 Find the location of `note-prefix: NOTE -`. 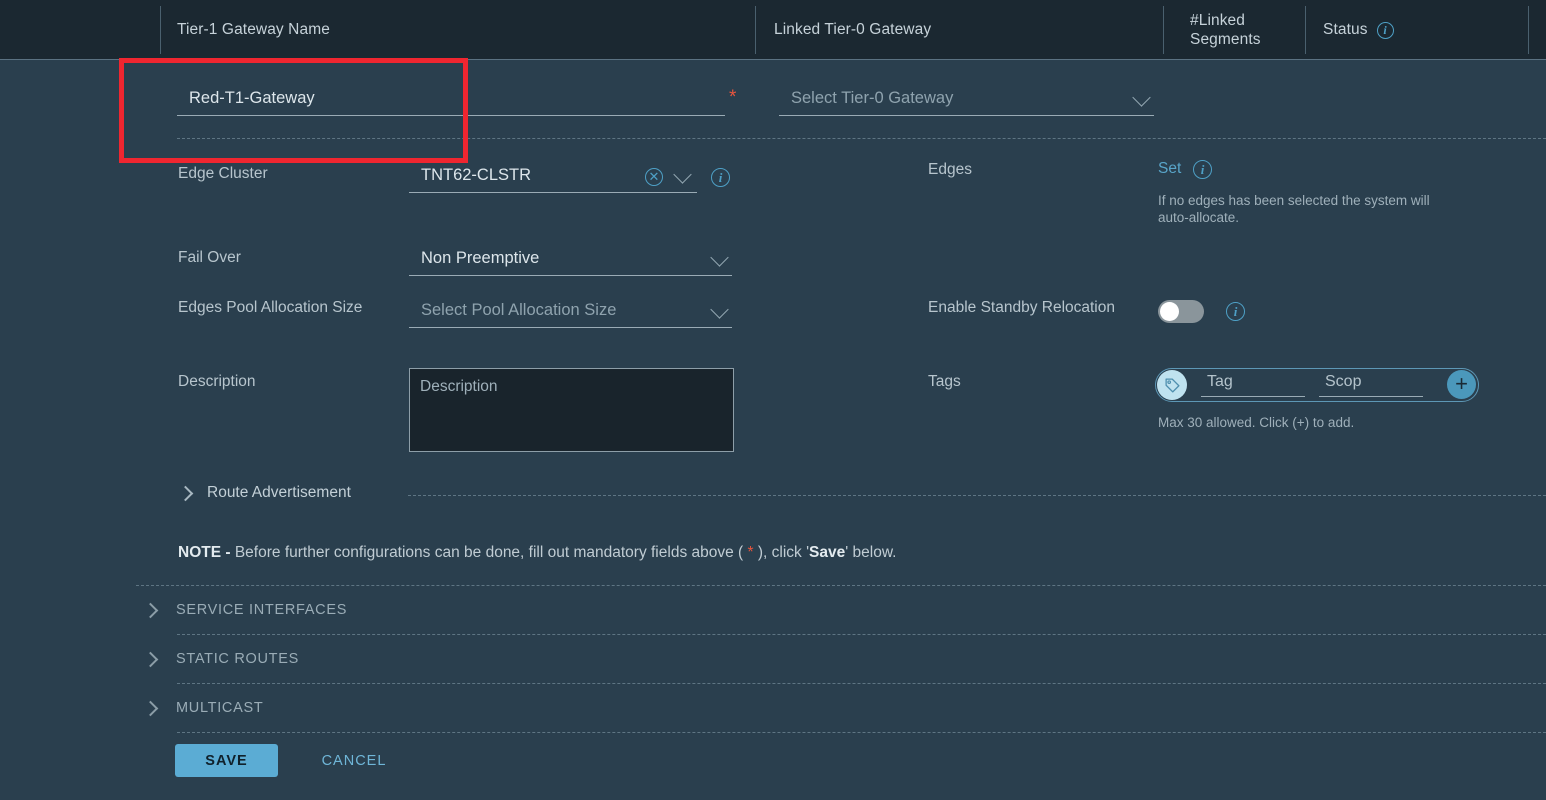

note-prefix: NOTE - is located at coordinates (206, 552).